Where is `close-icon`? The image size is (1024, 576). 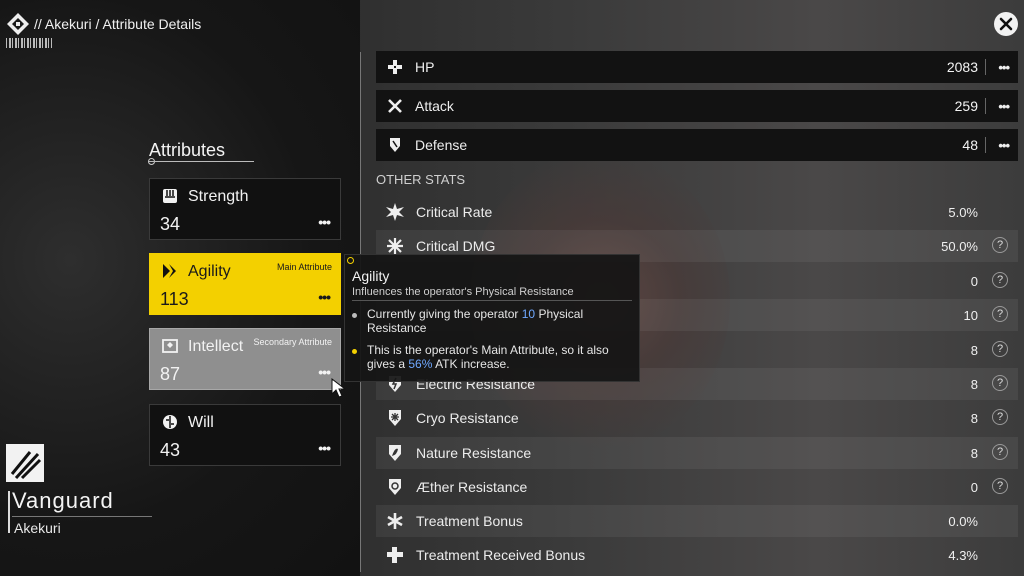 close-icon is located at coordinates (1006, 24).